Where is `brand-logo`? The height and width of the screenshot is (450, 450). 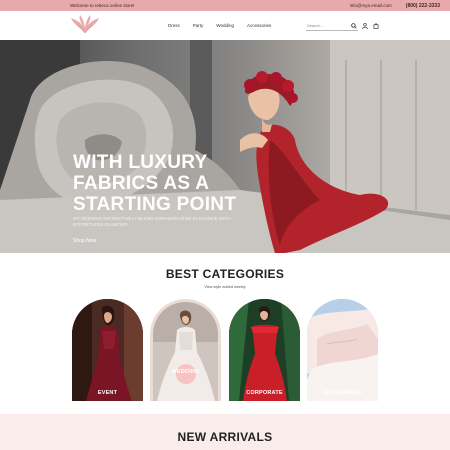
brand-logo is located at coordinates (85, 26).